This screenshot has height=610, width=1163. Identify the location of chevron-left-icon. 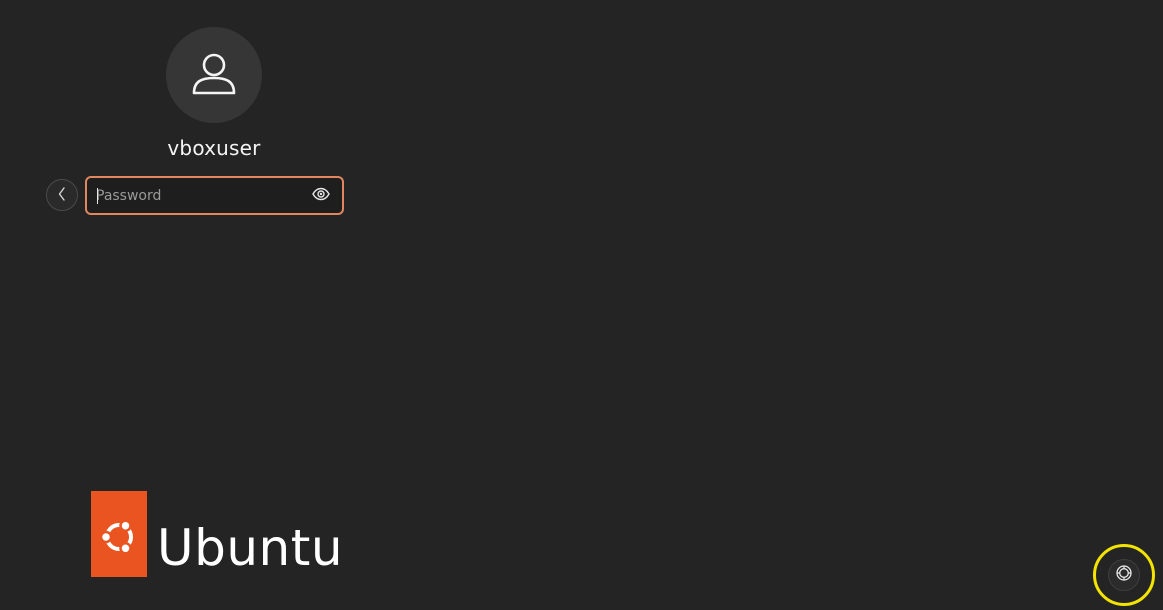
(62, 195).